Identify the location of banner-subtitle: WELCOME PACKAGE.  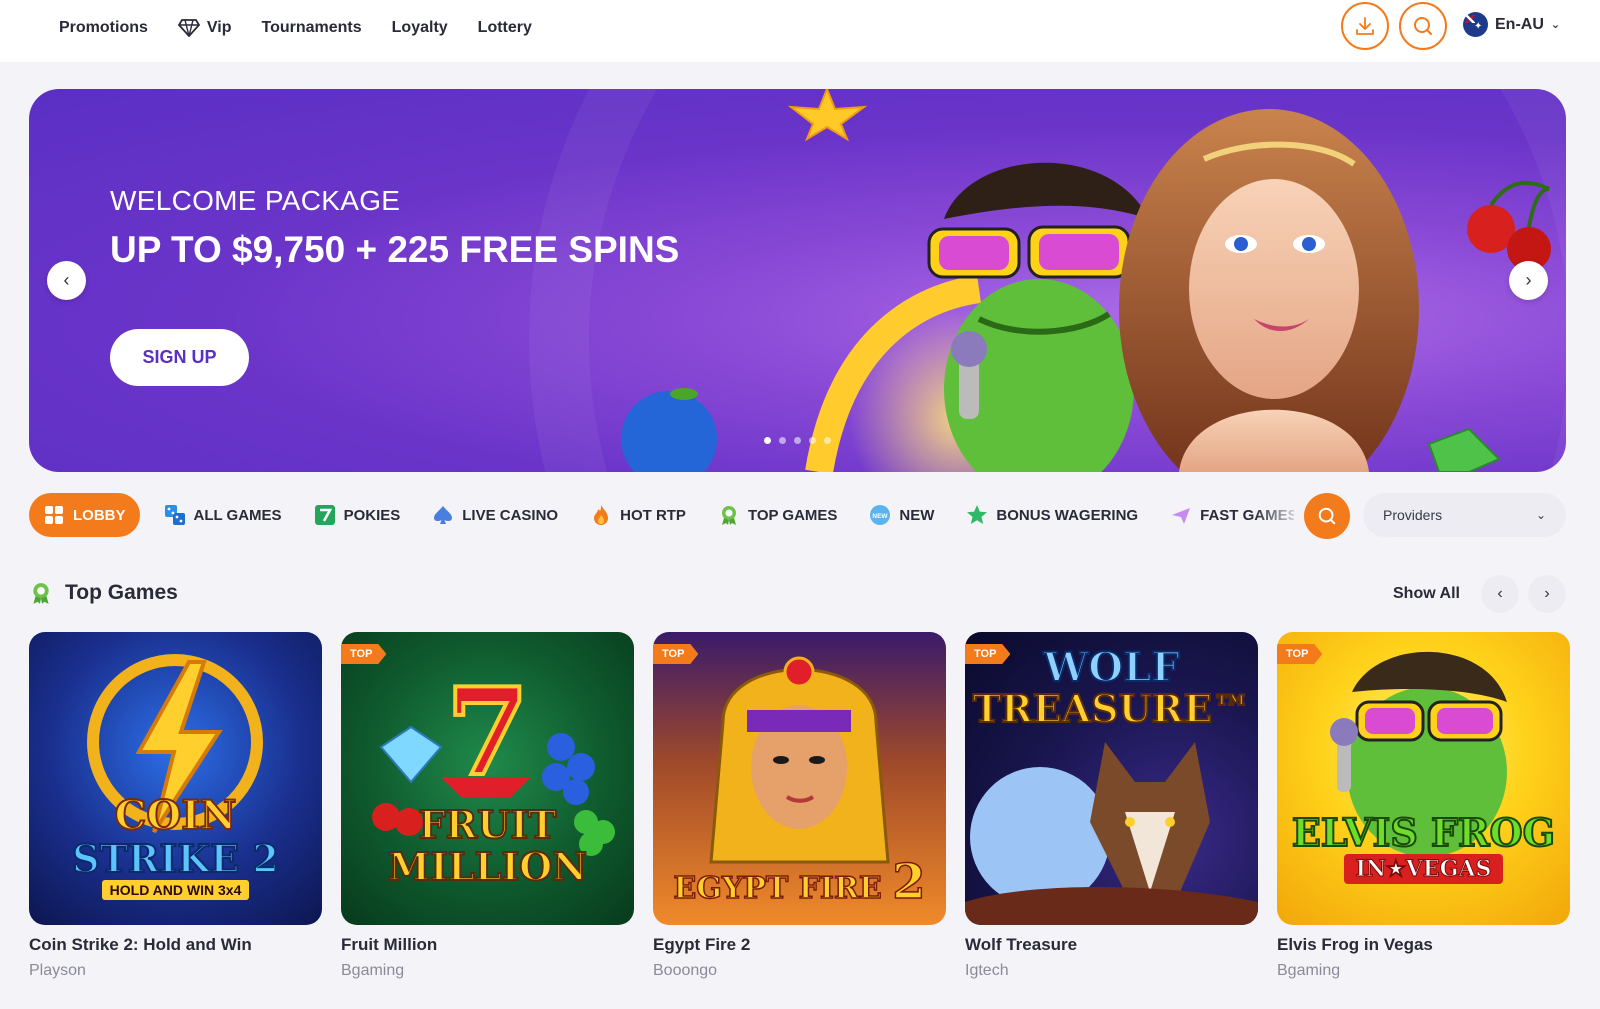
(255, 200).